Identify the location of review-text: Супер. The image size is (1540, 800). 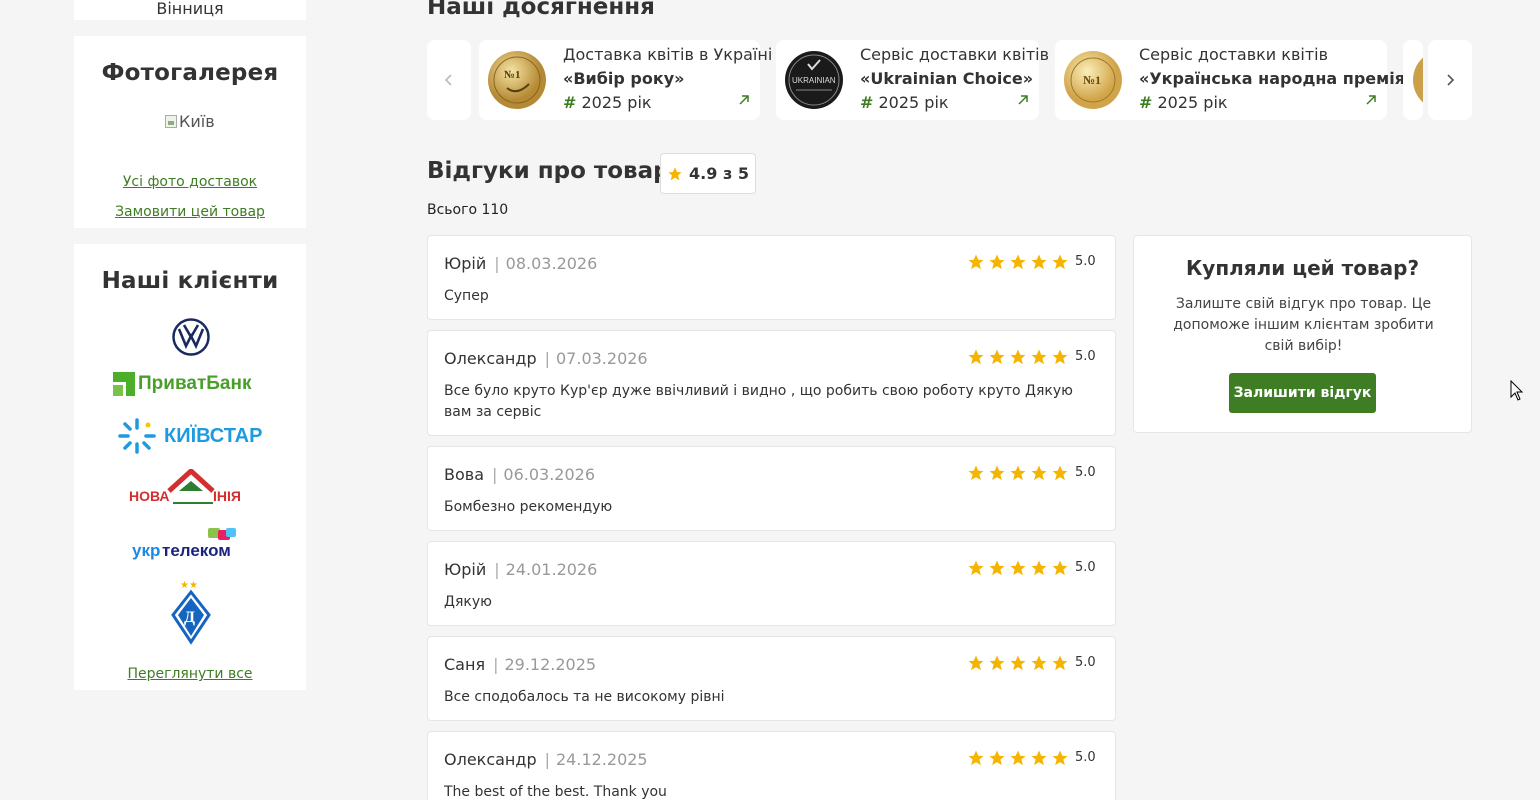
(466, 296).